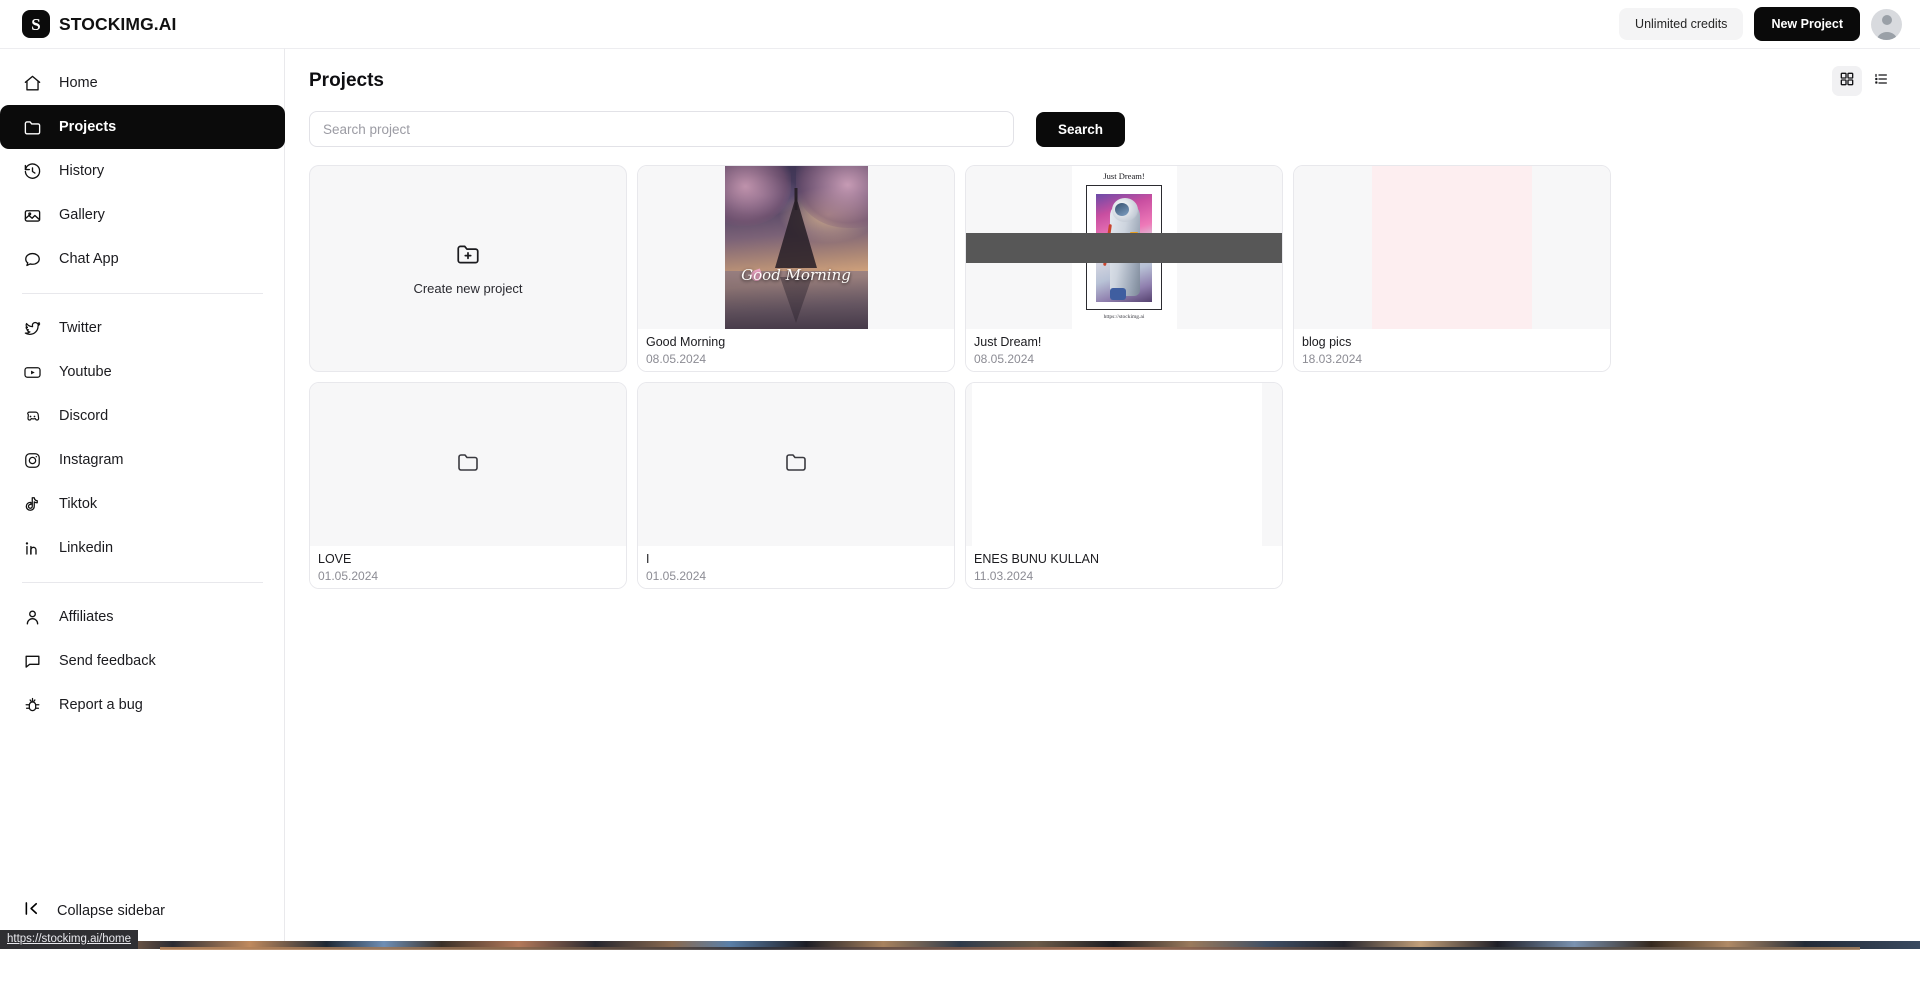 Image resolution: width=1920 pixels, height=993 pixels. Describe the element at coordinates (32, 617) in the screenshot. I see `user-icon` at that location.